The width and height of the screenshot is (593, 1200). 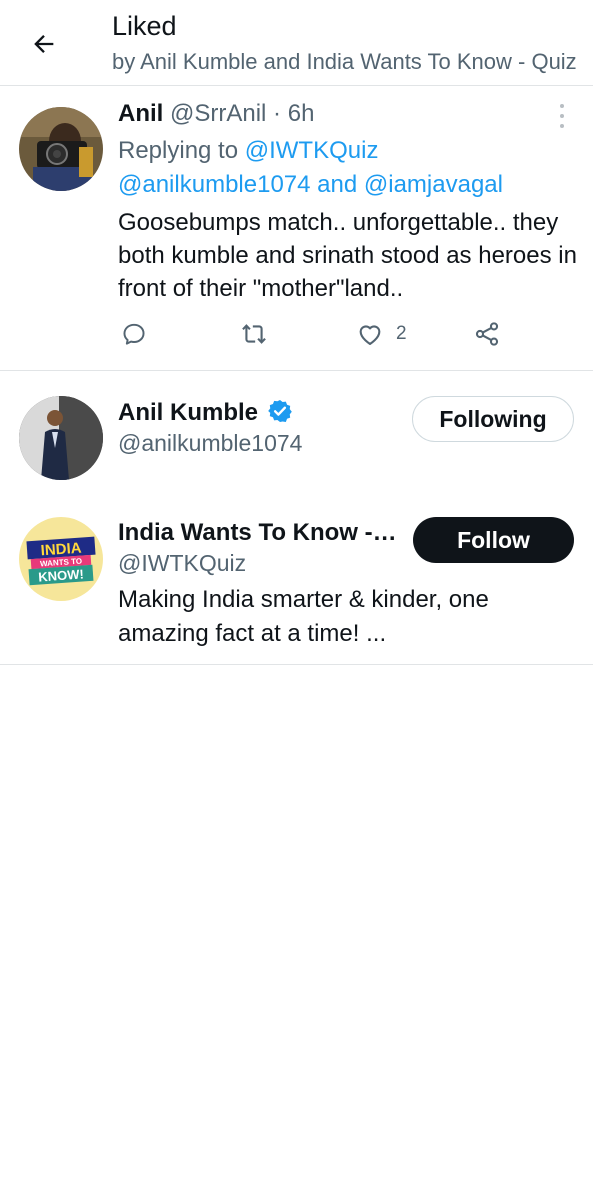 What do you see at coordinates (562, 116) in the screenshot?
I see `more-options-button` at bounding box center [562, 116].